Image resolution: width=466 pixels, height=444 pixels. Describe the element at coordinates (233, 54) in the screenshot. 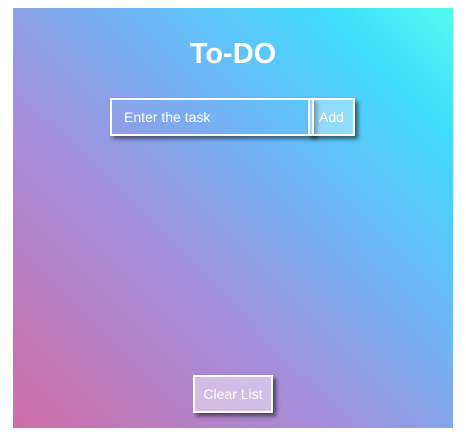

I see `page-title: To-DO` at that location.